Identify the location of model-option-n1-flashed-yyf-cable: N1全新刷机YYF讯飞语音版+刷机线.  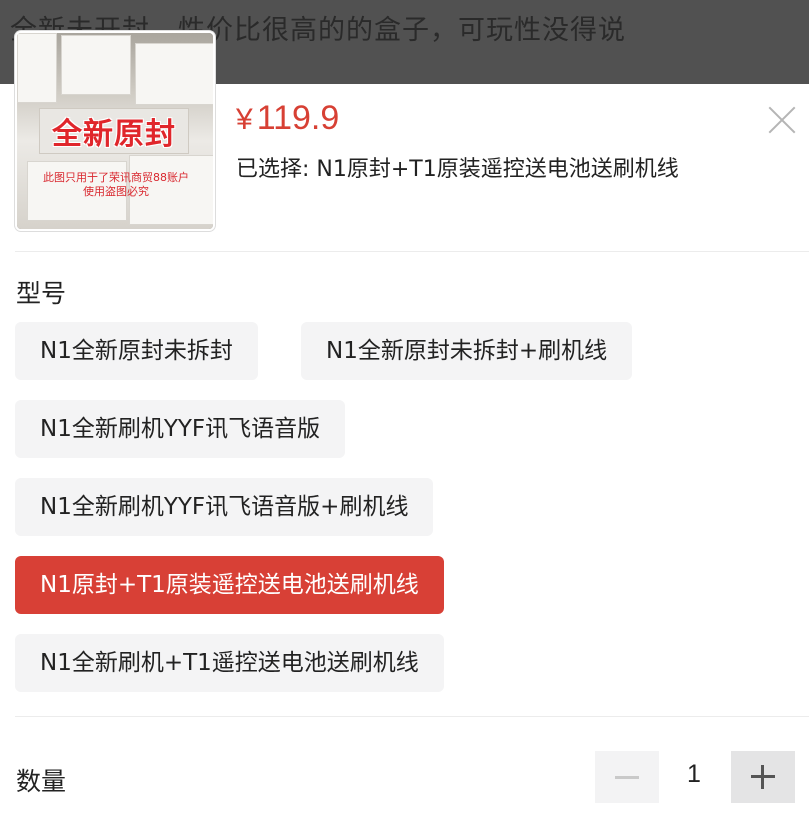
(224, 507).